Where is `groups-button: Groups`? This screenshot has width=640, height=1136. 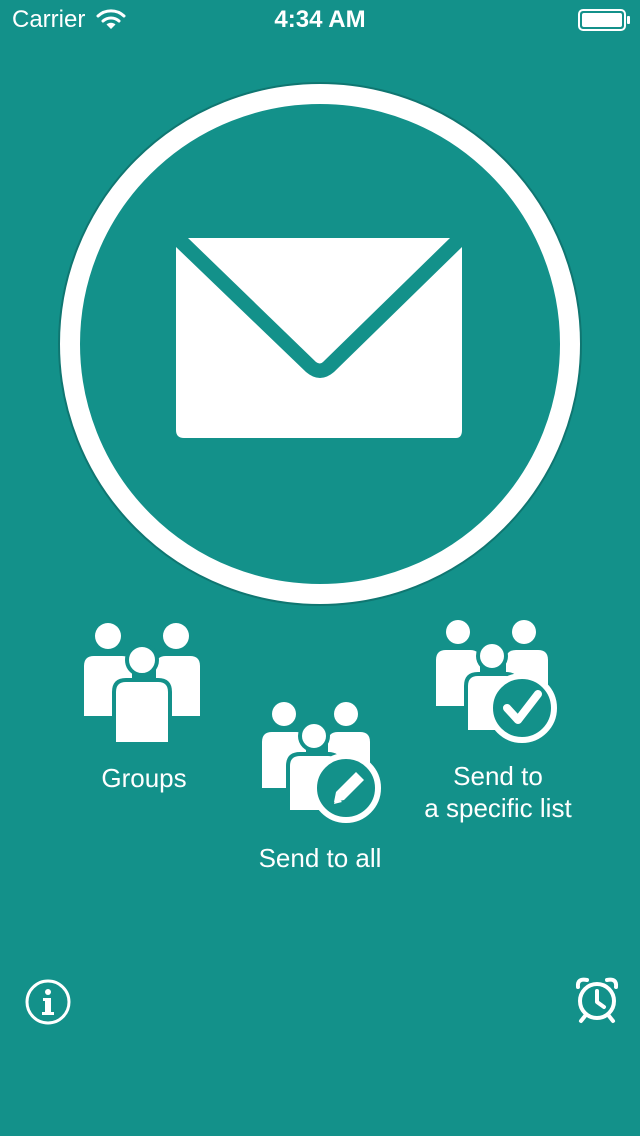 groups-button: Groups is located at coordinates (144, 711).